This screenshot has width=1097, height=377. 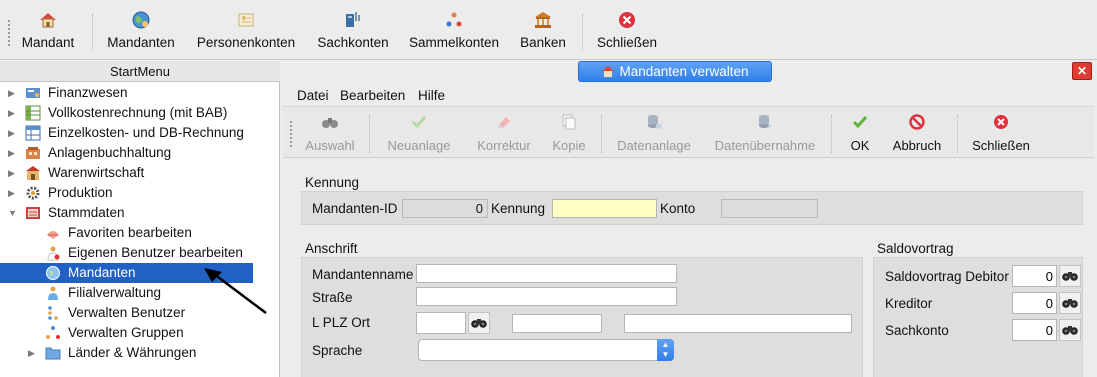 What do you see at coordinates (337, 350) in the screenshot?
I see `sprache-label: Sprache` at bounding box center [337, 350].